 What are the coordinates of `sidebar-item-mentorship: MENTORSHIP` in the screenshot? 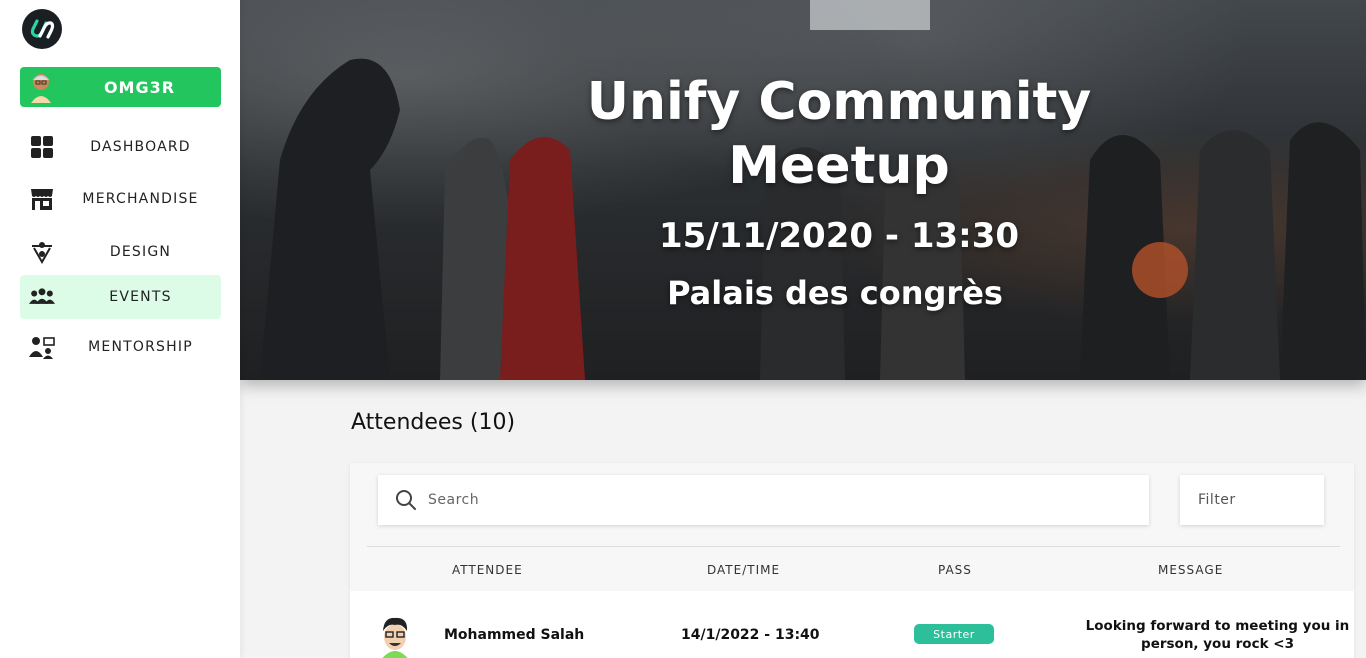 It's located at (120, 347).